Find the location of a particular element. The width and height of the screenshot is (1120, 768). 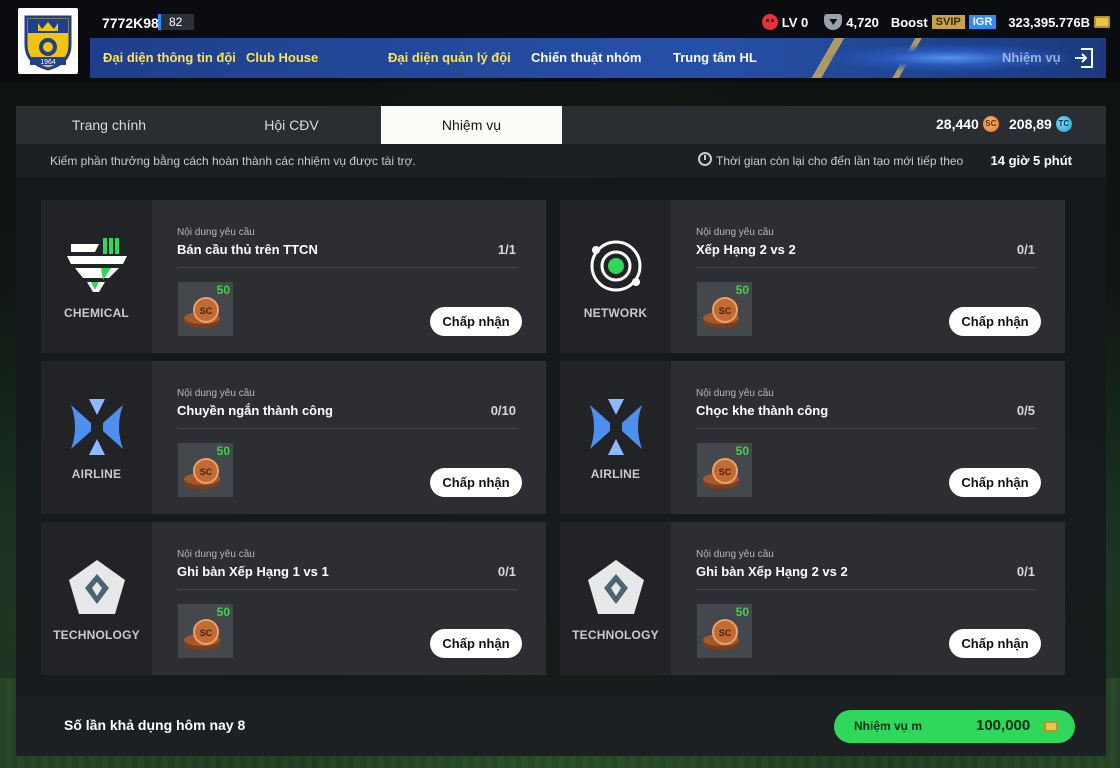

exit-icon is located at coordinates (1084, 58).